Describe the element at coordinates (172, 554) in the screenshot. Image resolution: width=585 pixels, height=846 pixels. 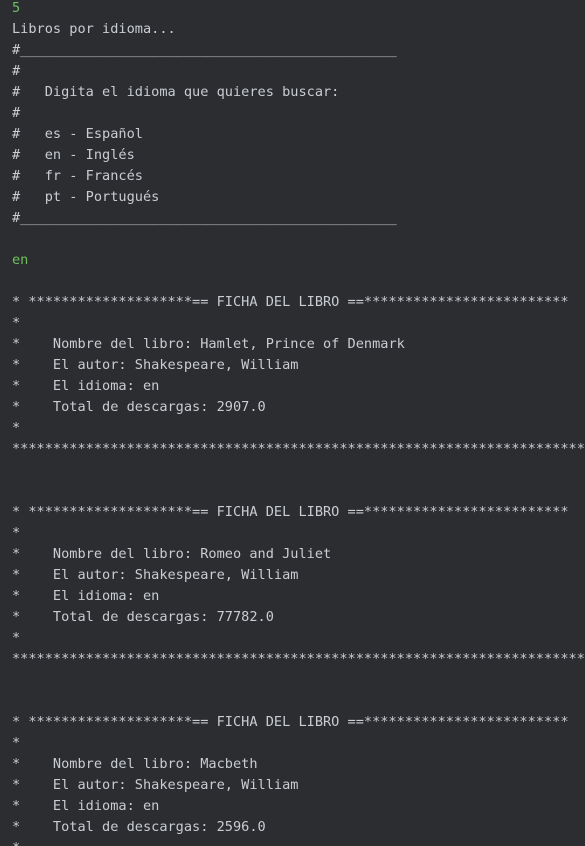
I see `console-output-line: * Nombre del libro: Romeo and Juliet` at that location.